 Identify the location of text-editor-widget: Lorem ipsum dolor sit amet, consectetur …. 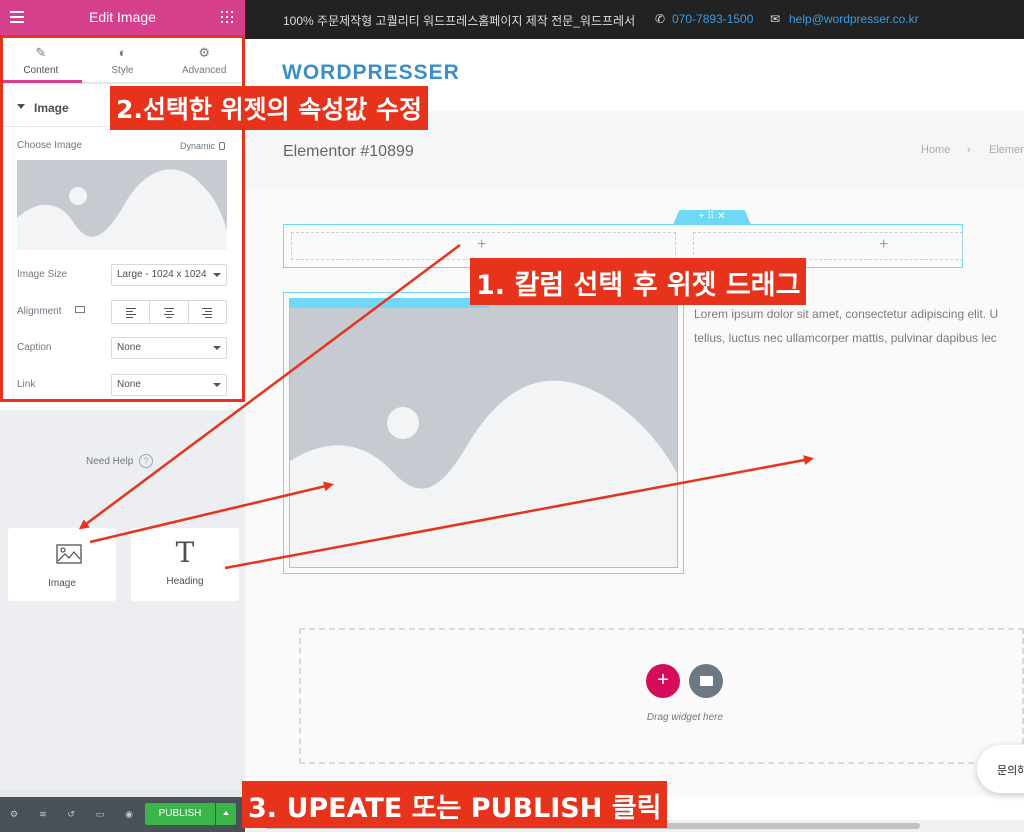
(859, 326).